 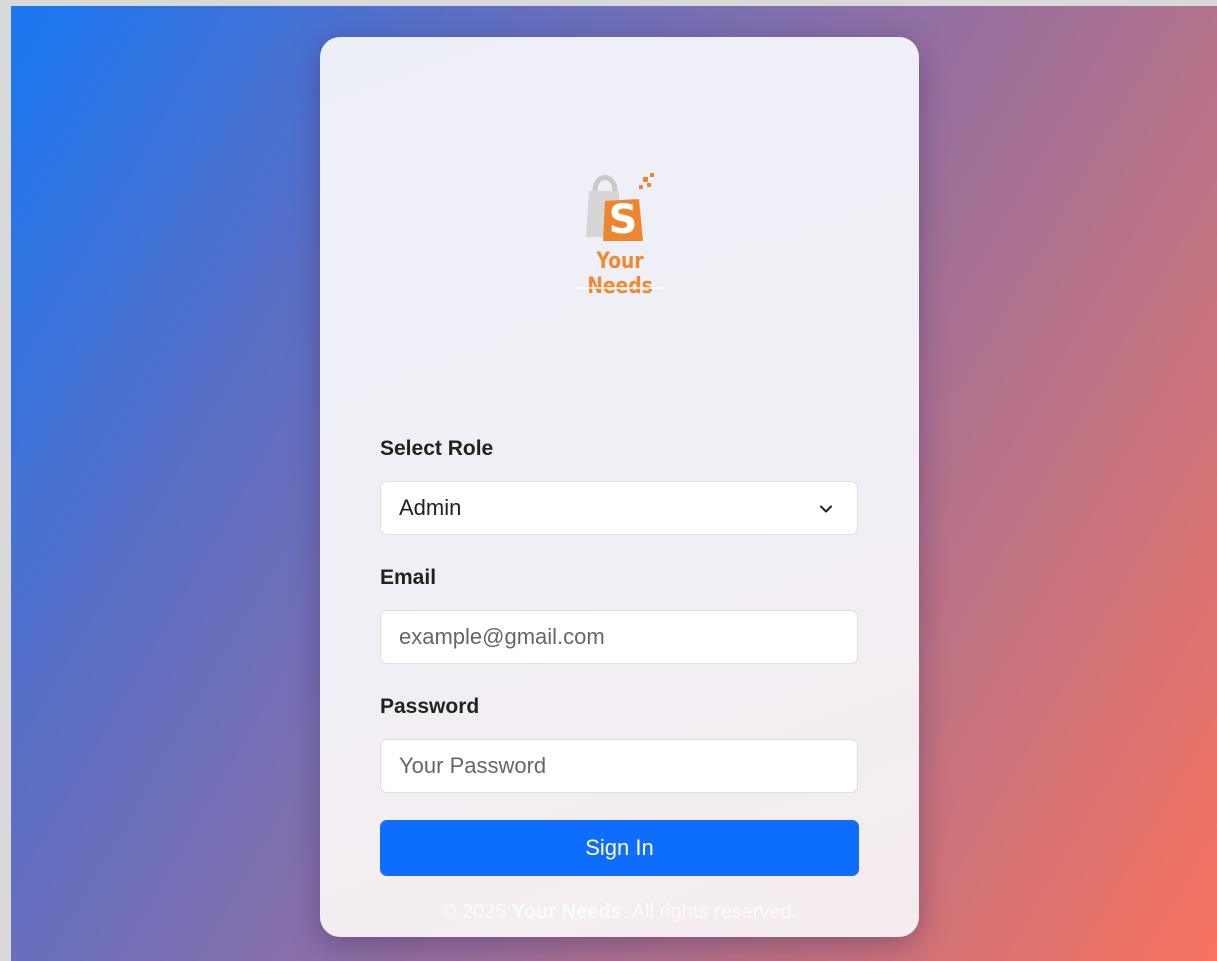 What do you see at coordinates (430, 507) in the screenshot?
I see `role-select-value: Admin` at bounding box center [430, 507].